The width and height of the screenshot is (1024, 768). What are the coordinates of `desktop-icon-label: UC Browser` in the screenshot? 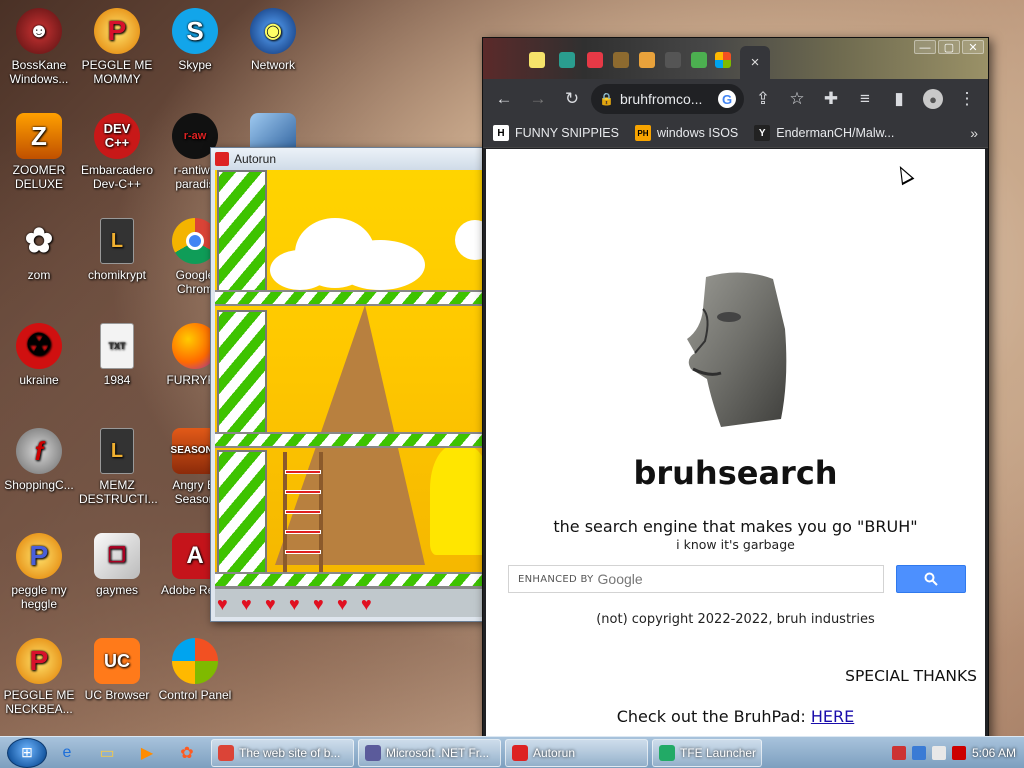 It's located at (117, 695).